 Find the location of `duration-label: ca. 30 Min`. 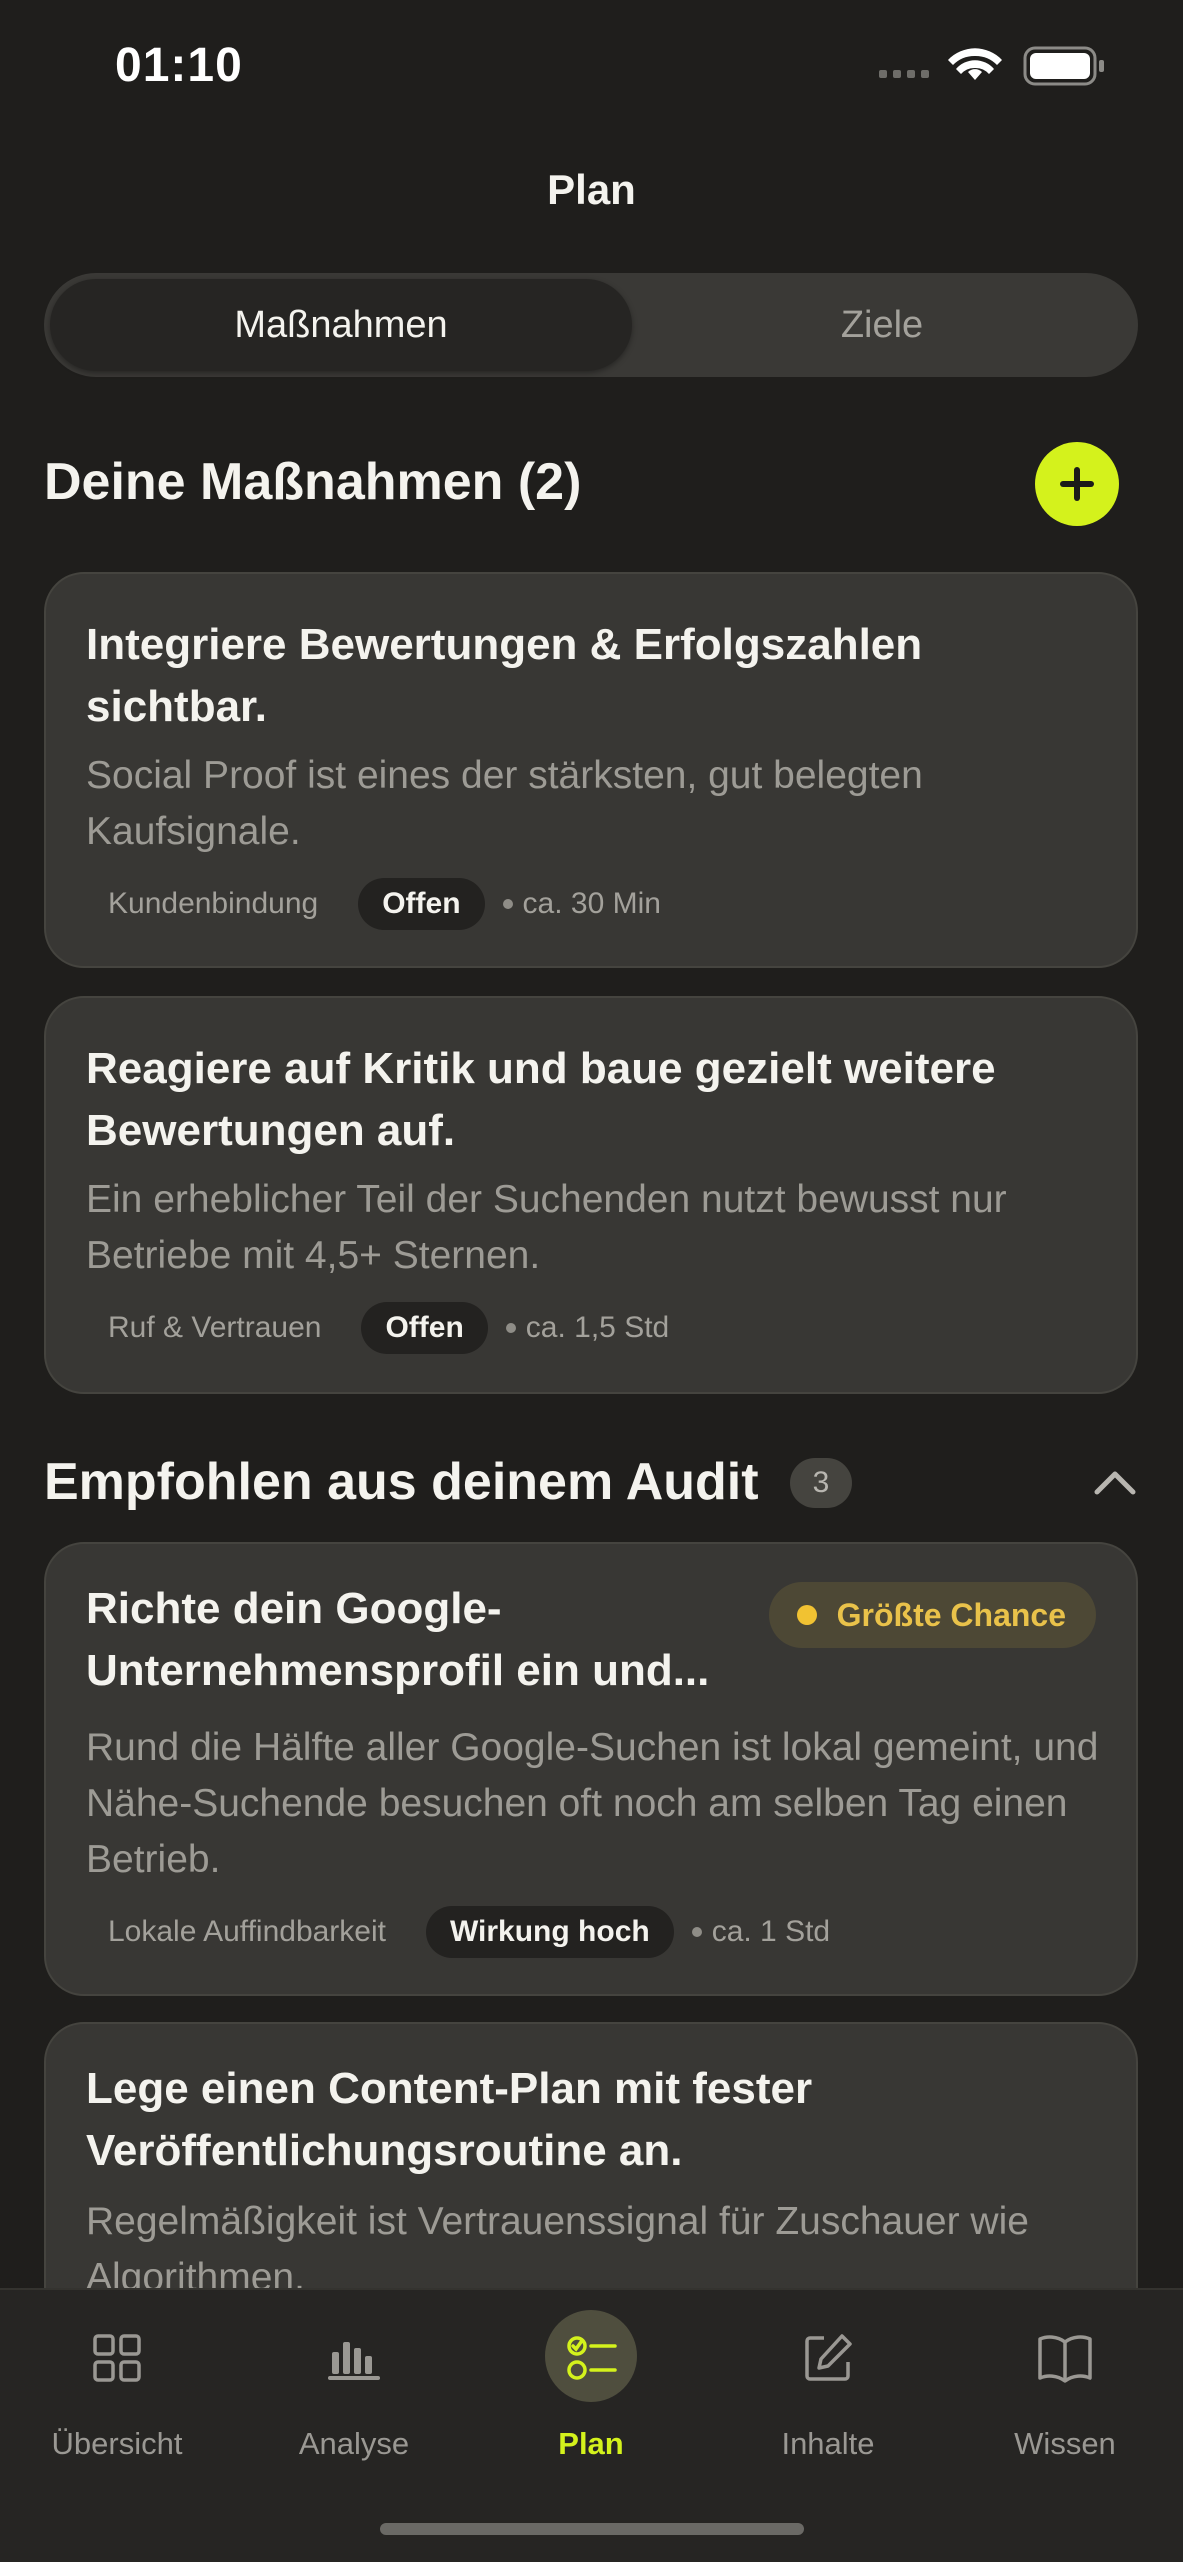

duration-label: ca. 30 Min is located at coordinates (591, 903).